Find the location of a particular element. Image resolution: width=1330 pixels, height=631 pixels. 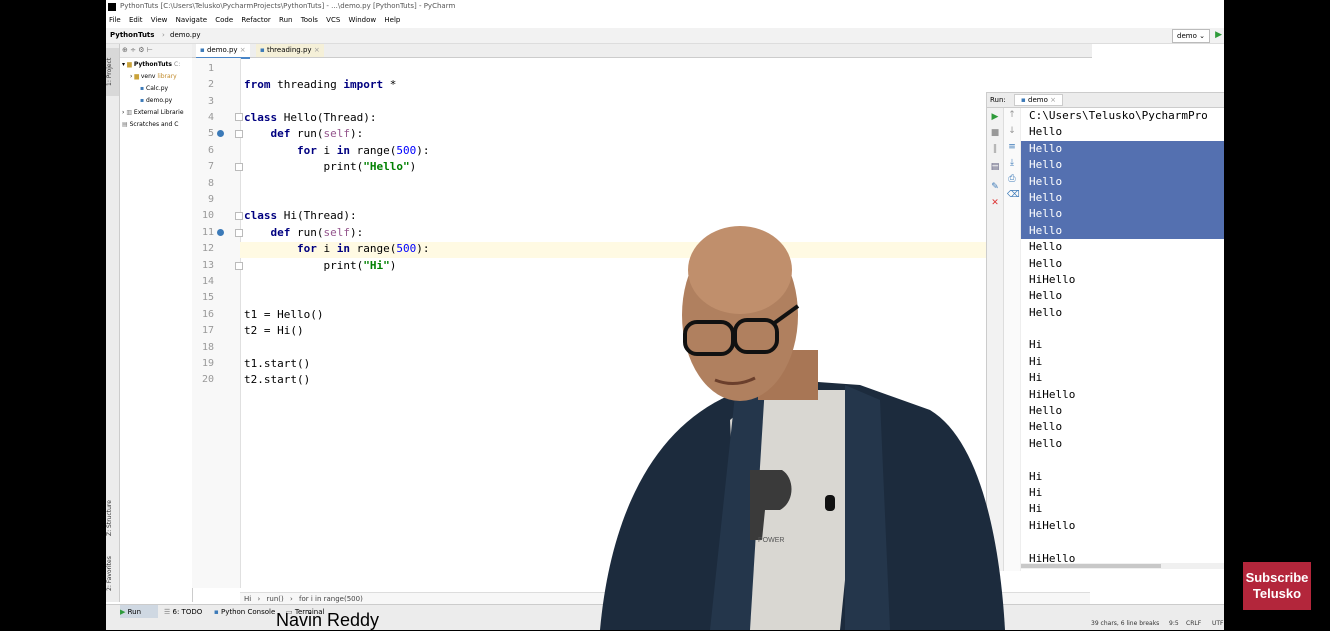

scrollbar-thumb is located at coordinates (1091, 566).